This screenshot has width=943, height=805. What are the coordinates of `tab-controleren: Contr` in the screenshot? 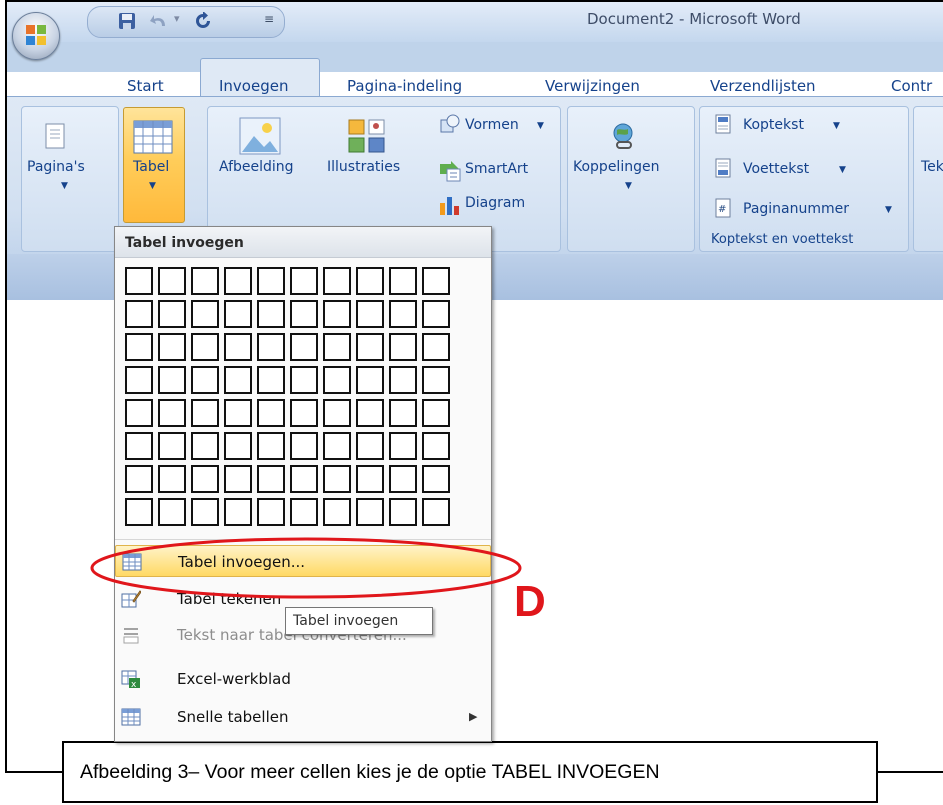 It's located at (911, 86).